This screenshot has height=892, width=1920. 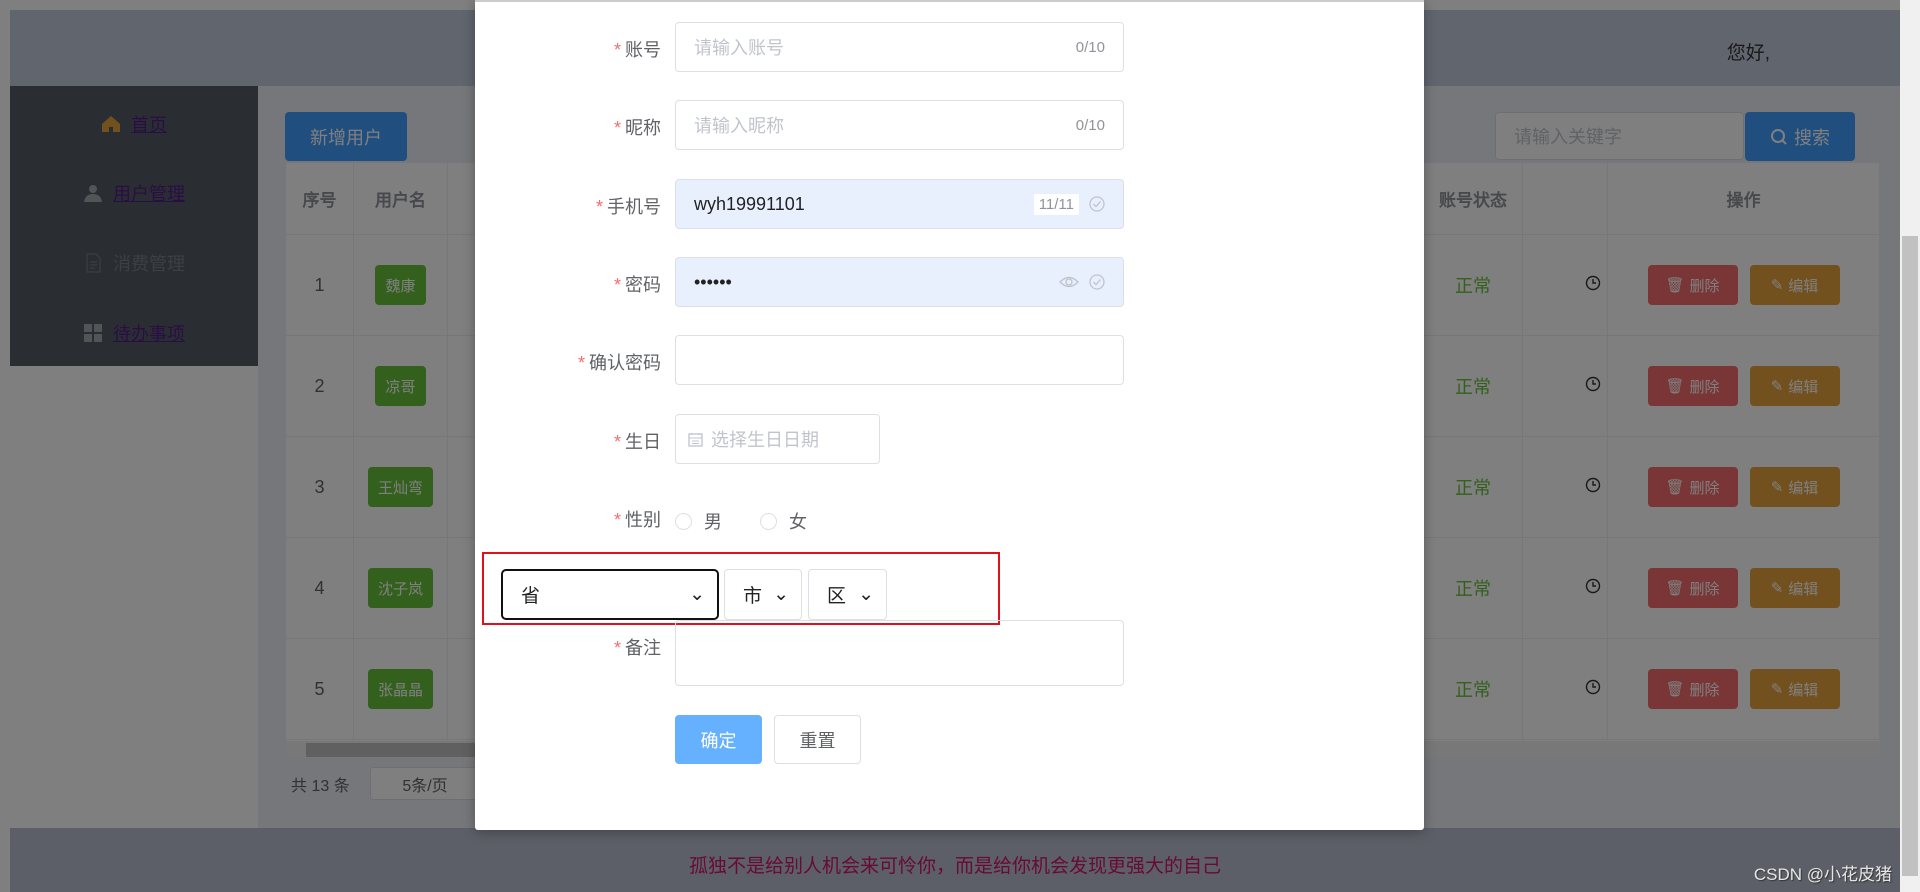 What do you see at coordinates (637, 520) in the screenshot?
I see `gender-label: * 性别` at bounding box center [637, 520].